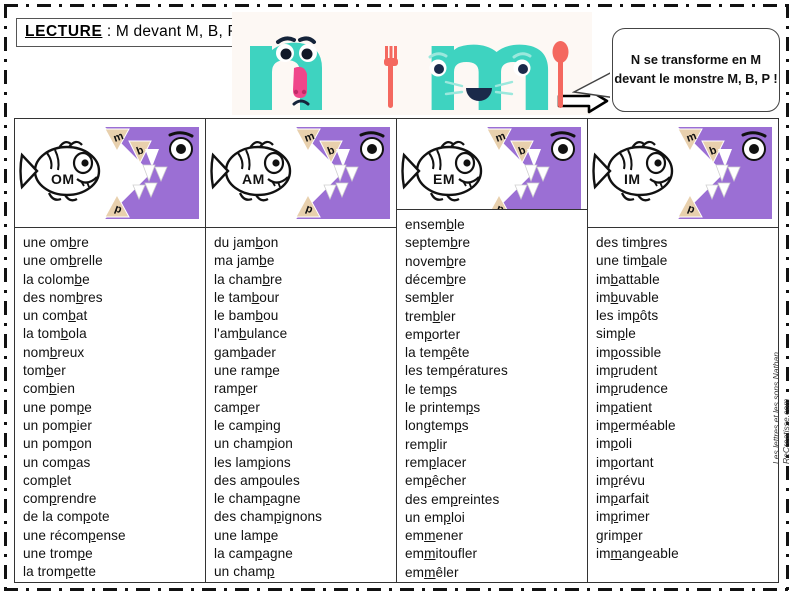 This screenshot has height=595, width=793. I want to click on page-border-top, so click(396, 5).